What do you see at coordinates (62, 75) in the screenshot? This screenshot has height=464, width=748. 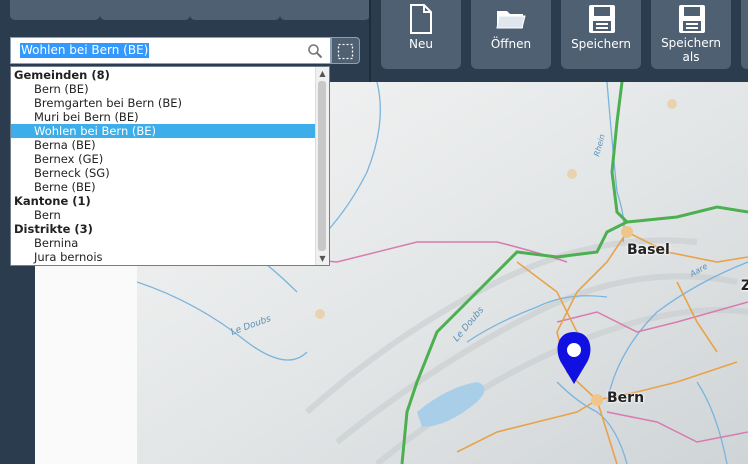 I see `result-group-heading: Gemeinden (8)` at bounding box center [62, 75].